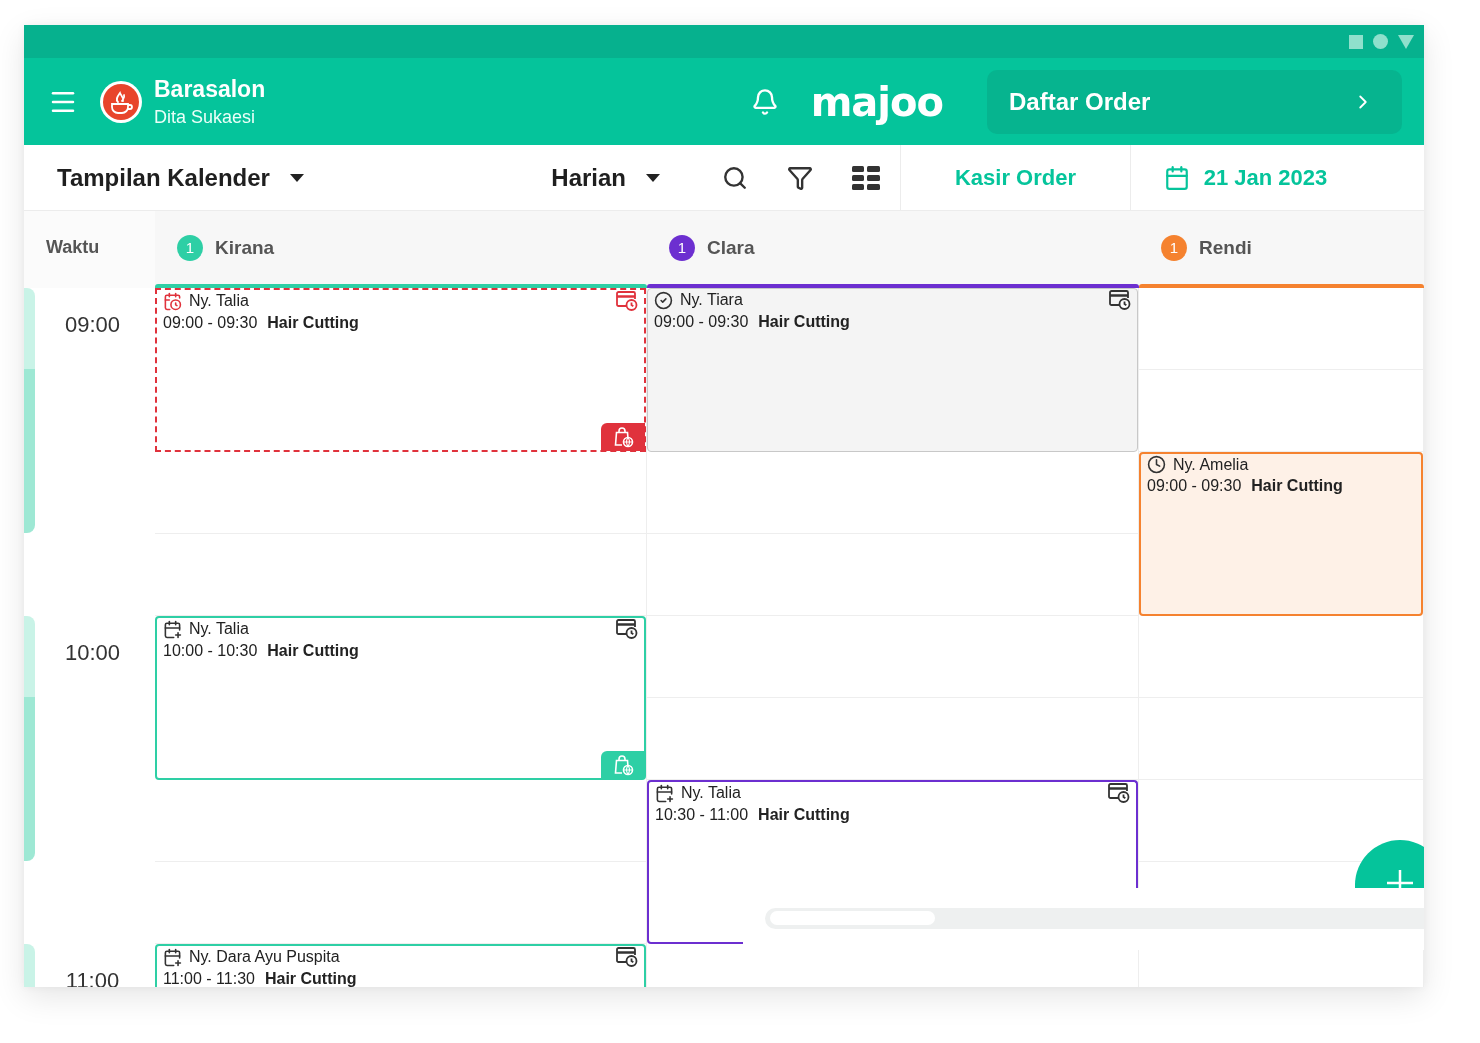  I want to click on appointment-card: Ny. Tiara 09:00 - 09:30 Hair Cutting, so click(892, 370).